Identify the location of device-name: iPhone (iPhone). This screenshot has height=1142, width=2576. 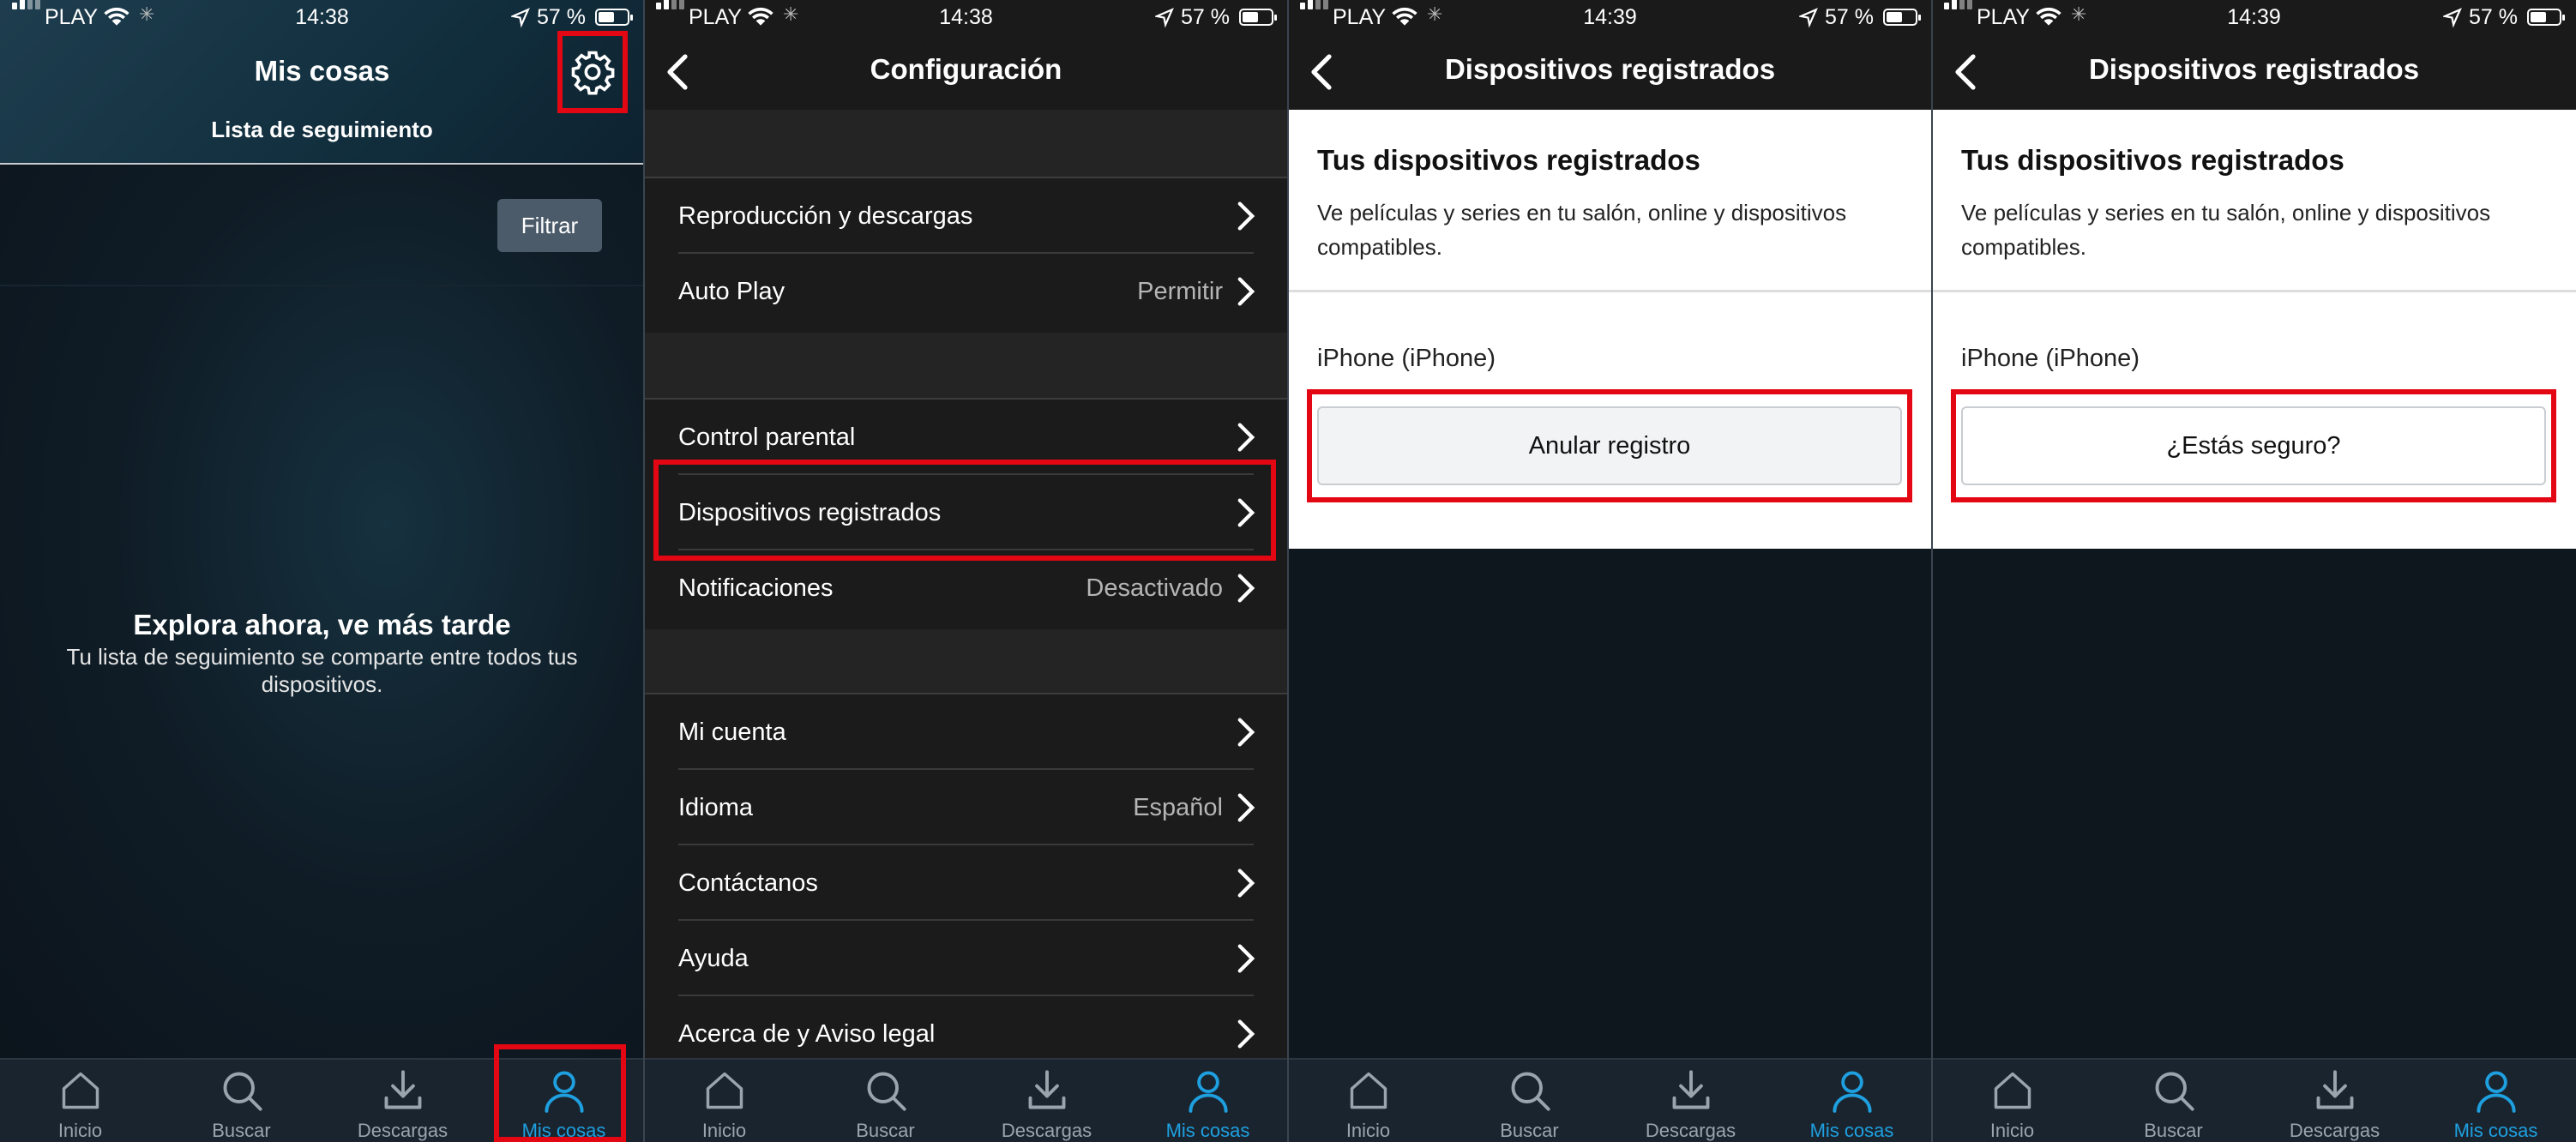
(2050, 358).